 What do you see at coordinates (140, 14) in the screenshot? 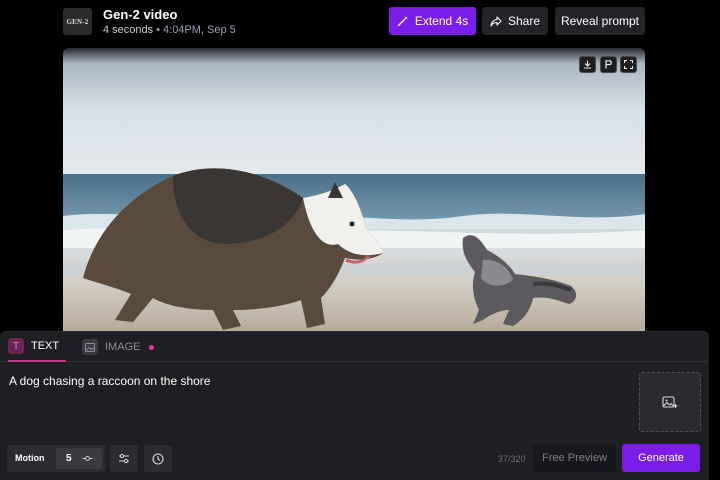
I see `video-title: Gen-2 video` at bounding box center [140, 14].